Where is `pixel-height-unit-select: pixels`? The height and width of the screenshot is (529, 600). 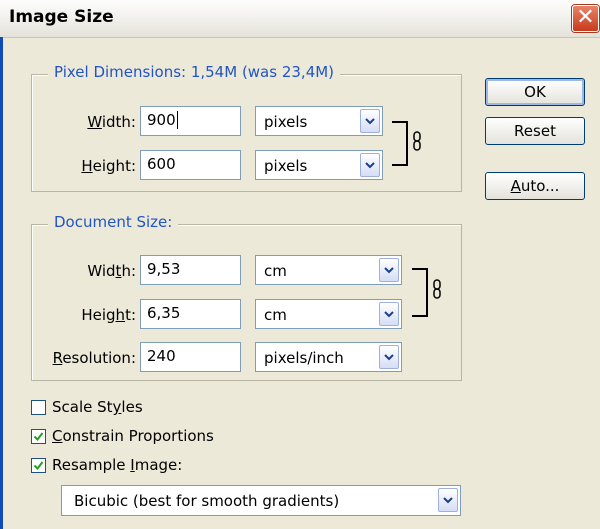 pixel-height-unit-select: pixels is located at coordinates (319, 165).